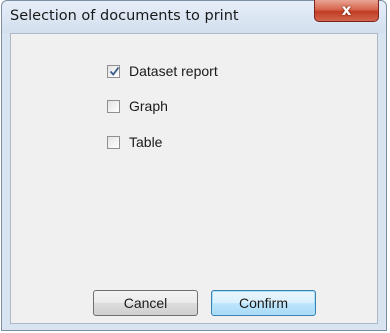 Image resolution: width=390 pixels, height=333 pixels. I want to click on option-table: Table, so click(134, 142).